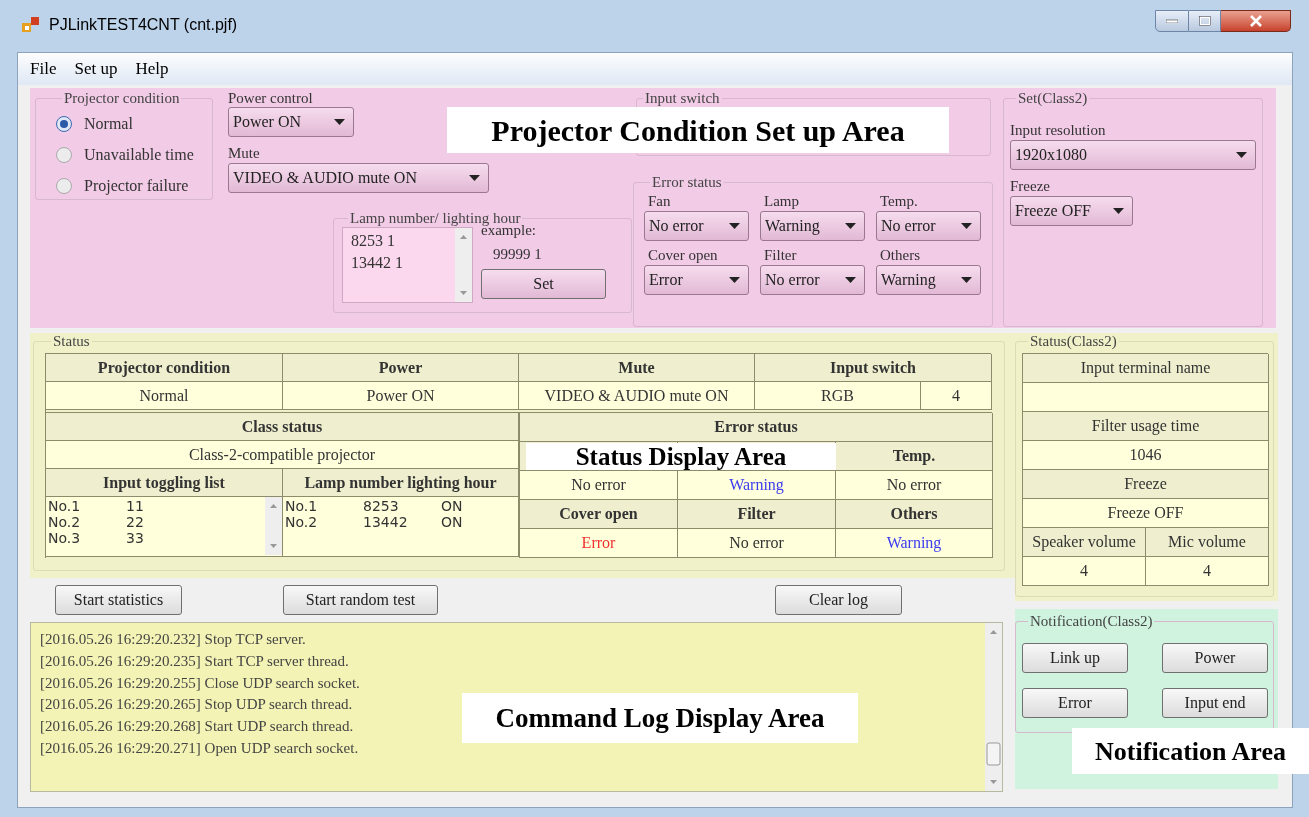 The width and height of the screenshot is (1309, 817). I want to click on group-title: Notification(Class2), so click(1091, 621).